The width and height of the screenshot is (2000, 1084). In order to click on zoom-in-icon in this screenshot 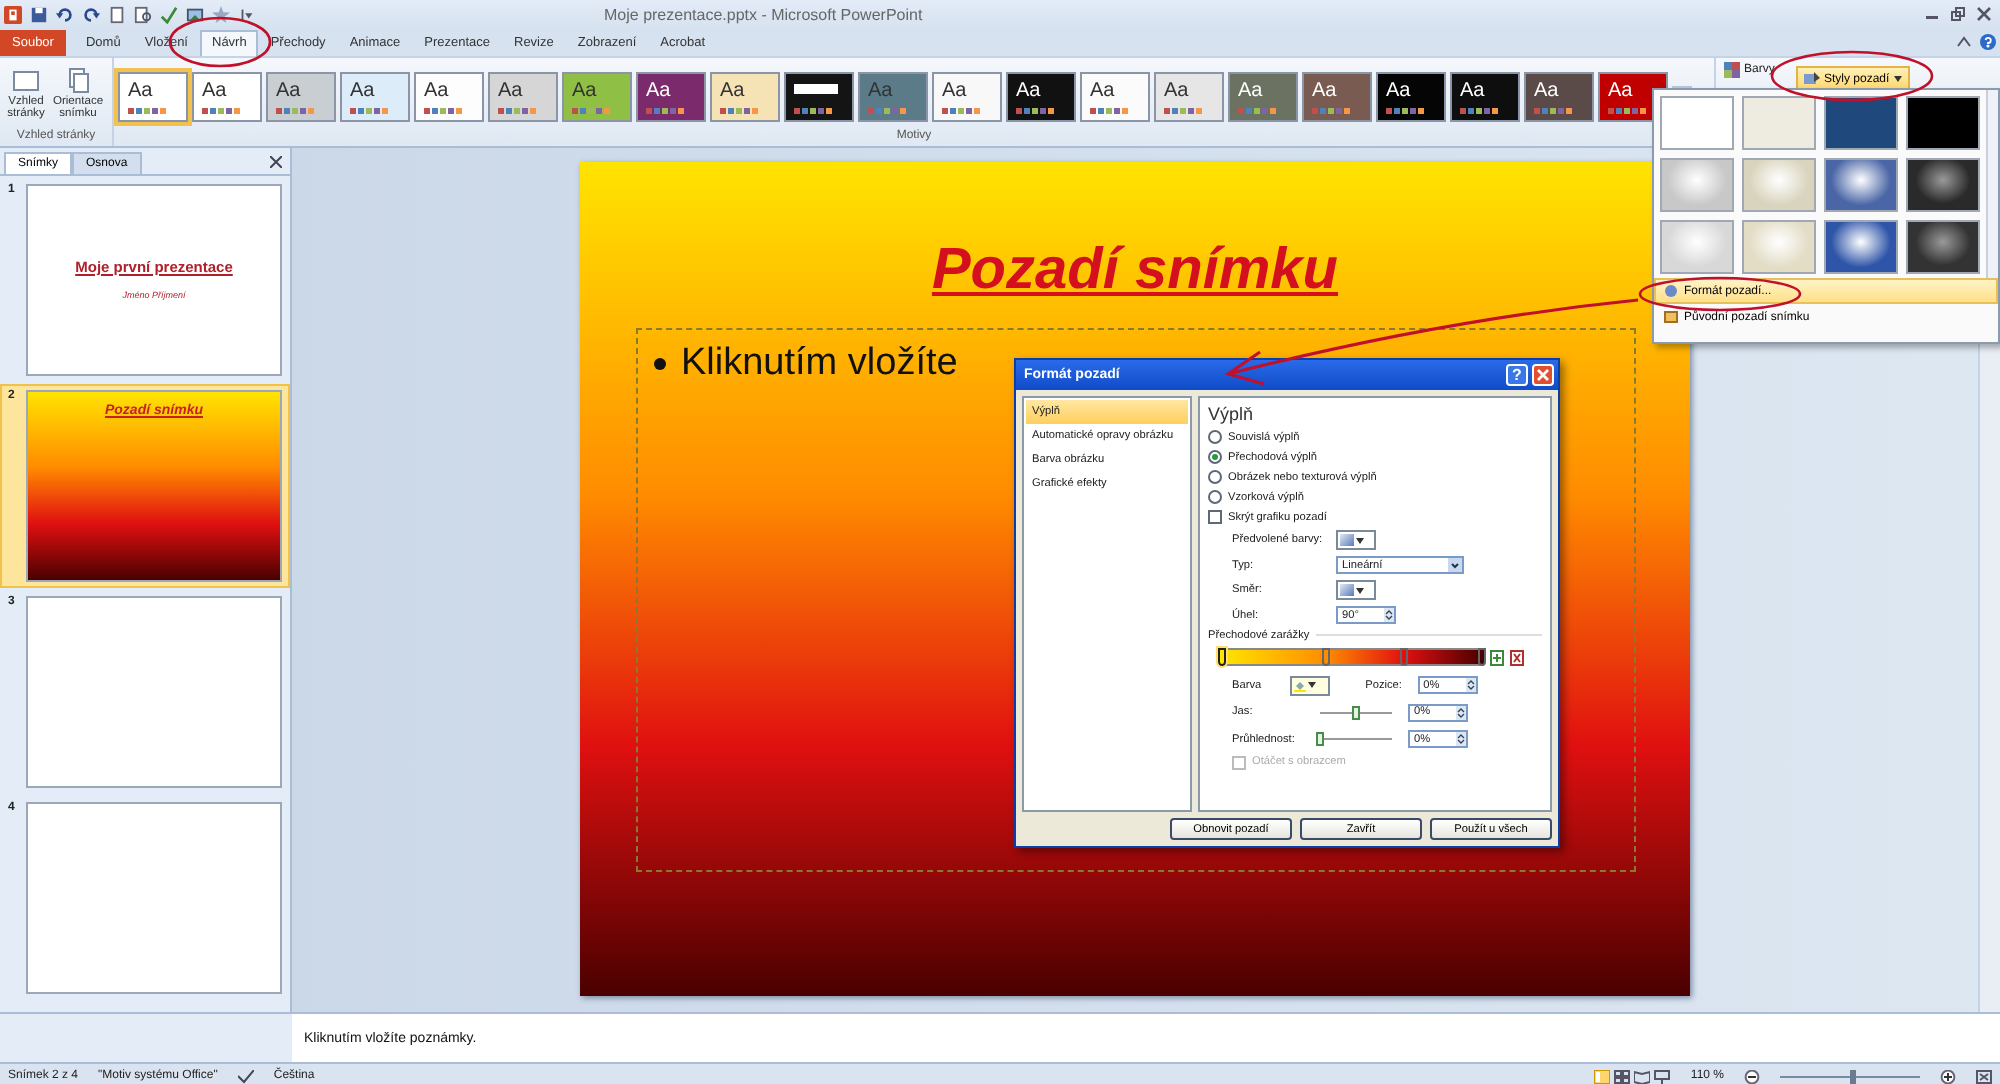, I will do `click(1948, 1076)`.